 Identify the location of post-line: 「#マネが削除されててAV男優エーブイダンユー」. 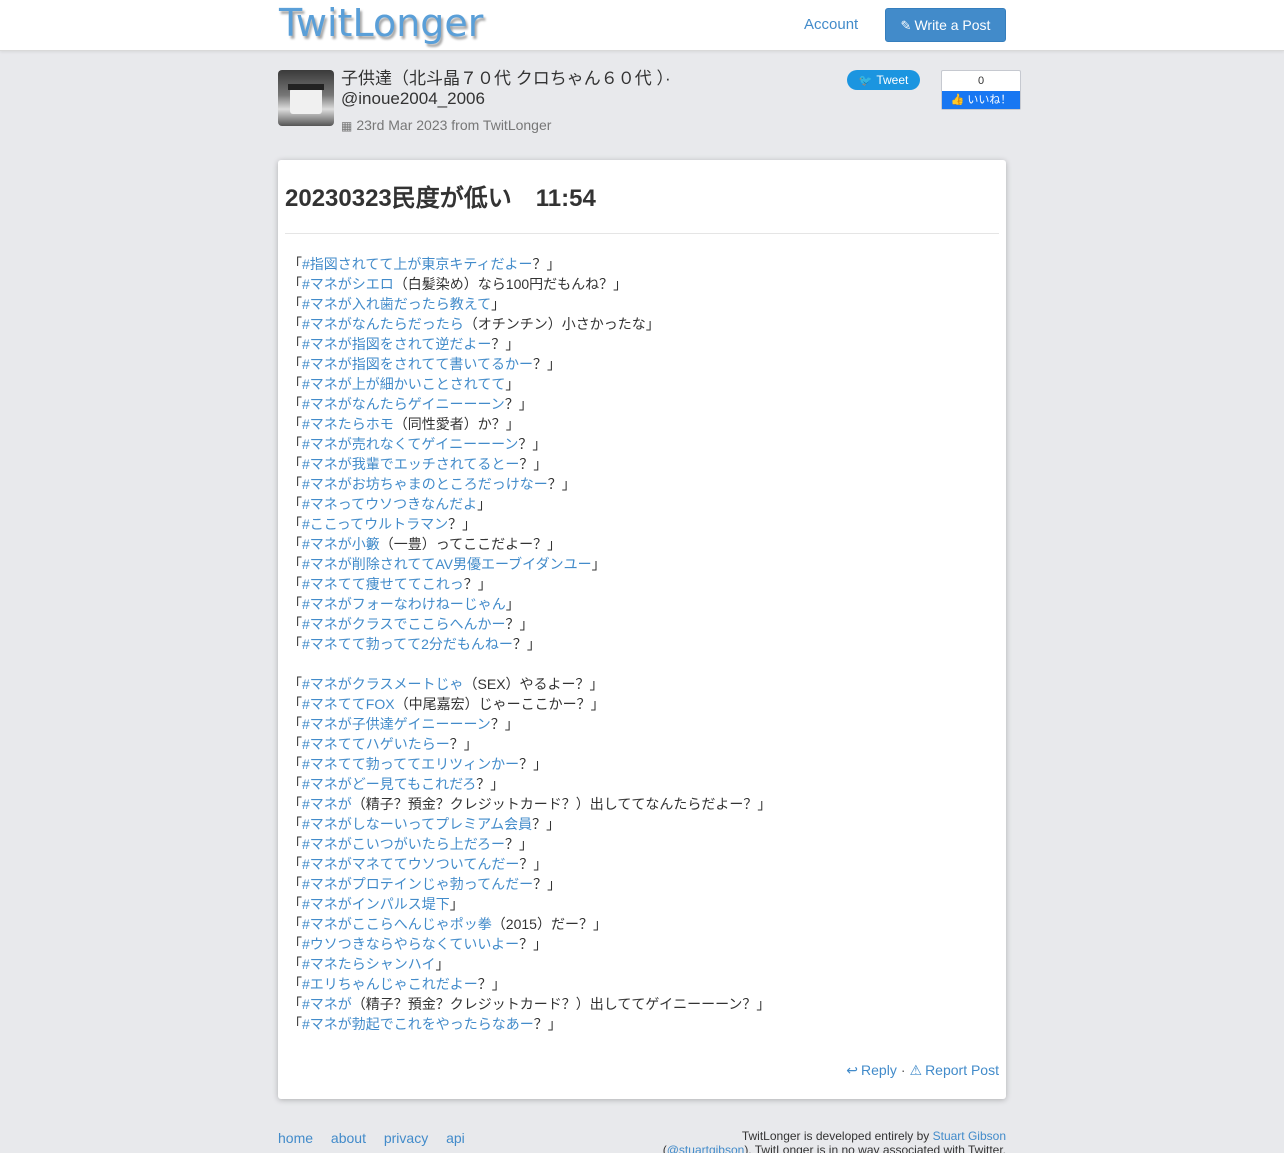
(638, 564).